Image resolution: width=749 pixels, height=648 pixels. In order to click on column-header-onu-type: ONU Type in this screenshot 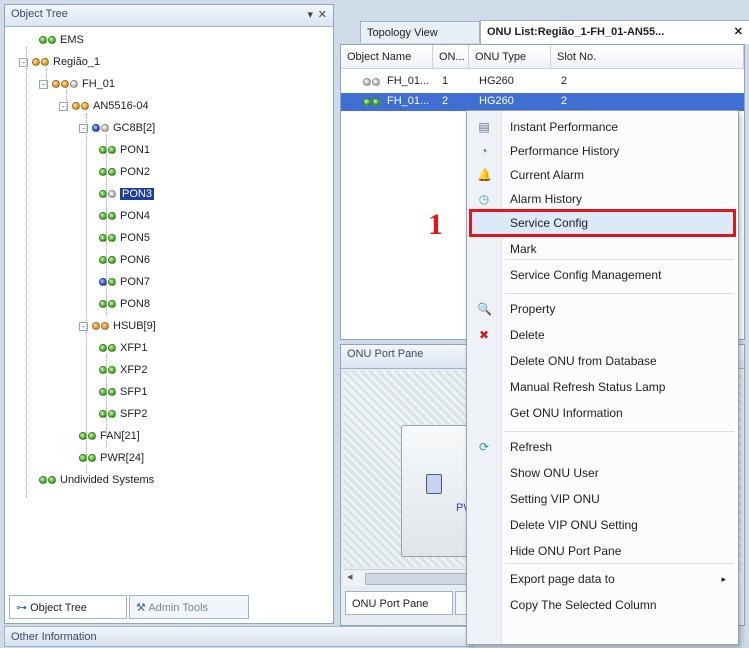, I will do `click(510, 57)`.